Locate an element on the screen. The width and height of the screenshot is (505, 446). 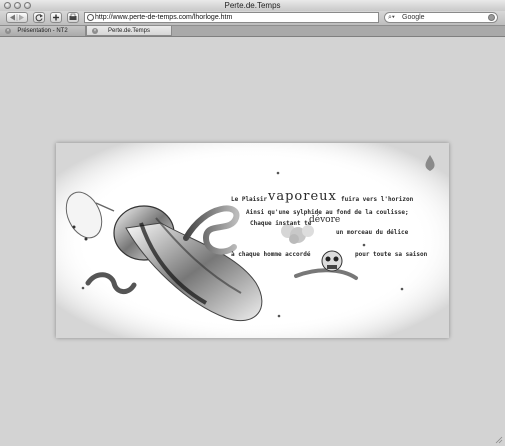
plus-icon is located at coordinates (56, 17).